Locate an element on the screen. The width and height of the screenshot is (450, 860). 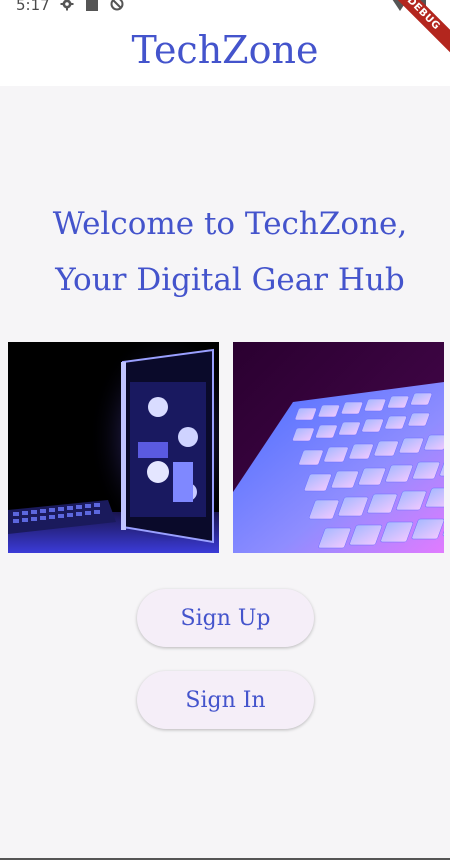
gaming-pc-image is located at coordinates (113, 447).